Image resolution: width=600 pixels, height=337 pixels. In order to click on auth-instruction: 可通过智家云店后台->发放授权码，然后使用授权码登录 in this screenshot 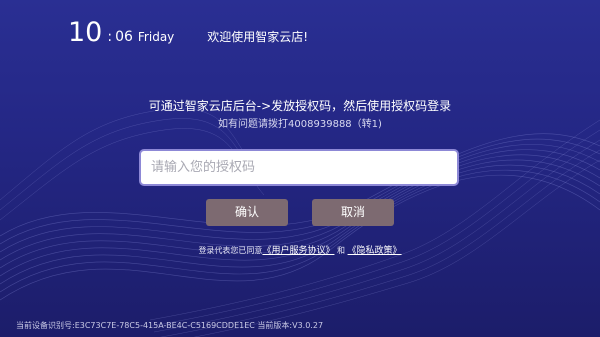, I will do `click(300, 106)`.